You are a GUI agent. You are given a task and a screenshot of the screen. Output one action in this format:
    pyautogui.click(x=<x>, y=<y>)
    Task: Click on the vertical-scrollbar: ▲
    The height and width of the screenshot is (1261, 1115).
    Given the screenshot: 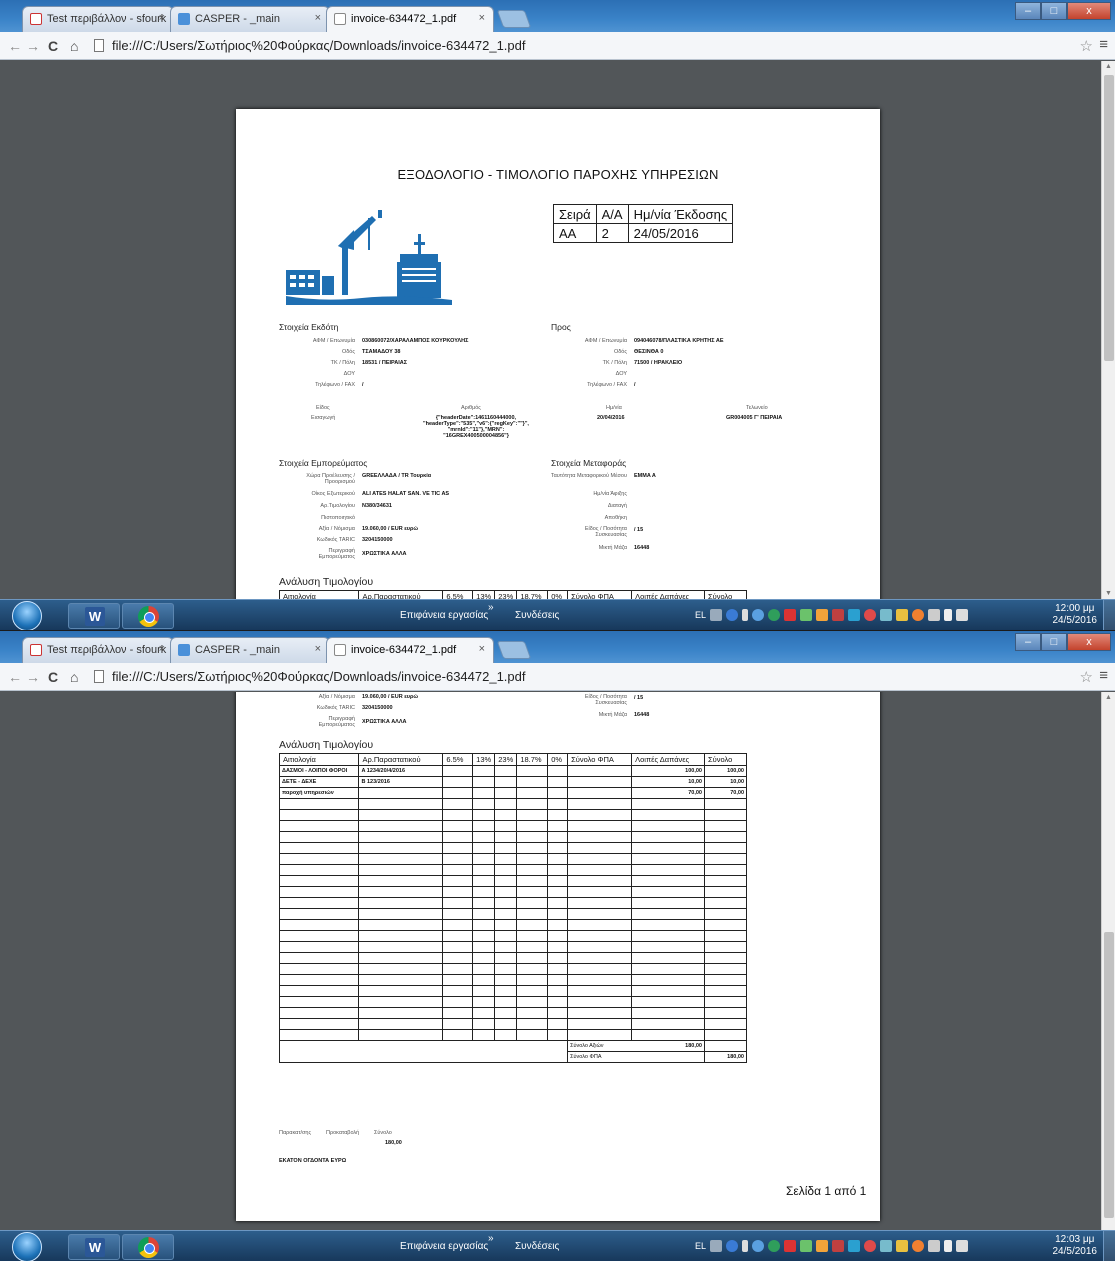 What is the action you would take?
    pyautogui.click(x=1108, y=961)
    